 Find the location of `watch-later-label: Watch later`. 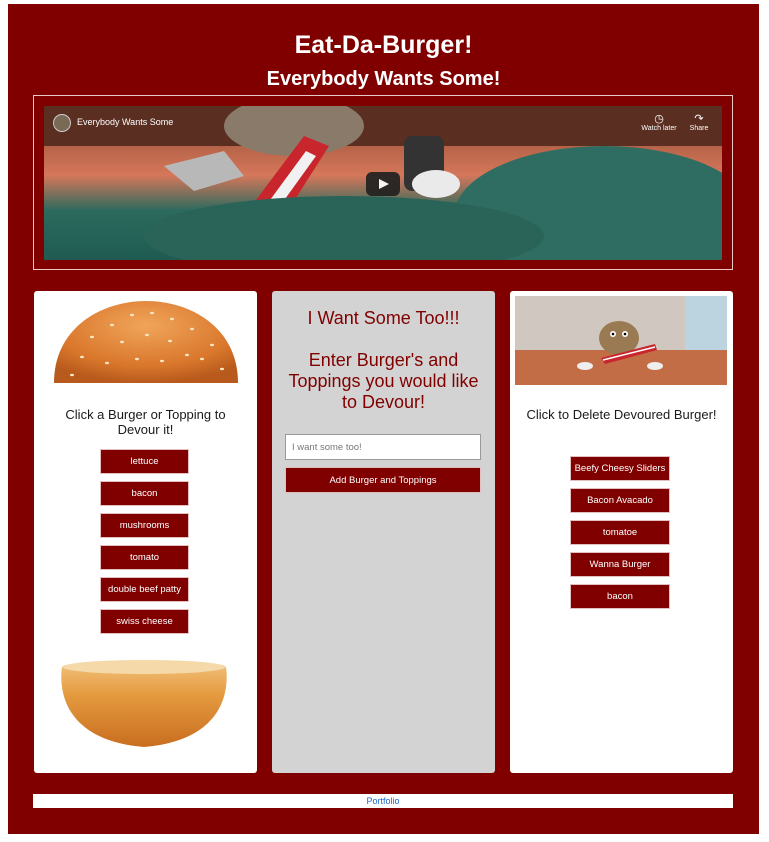

watch-later-label: Watch later is located at coordinates (659, 128).